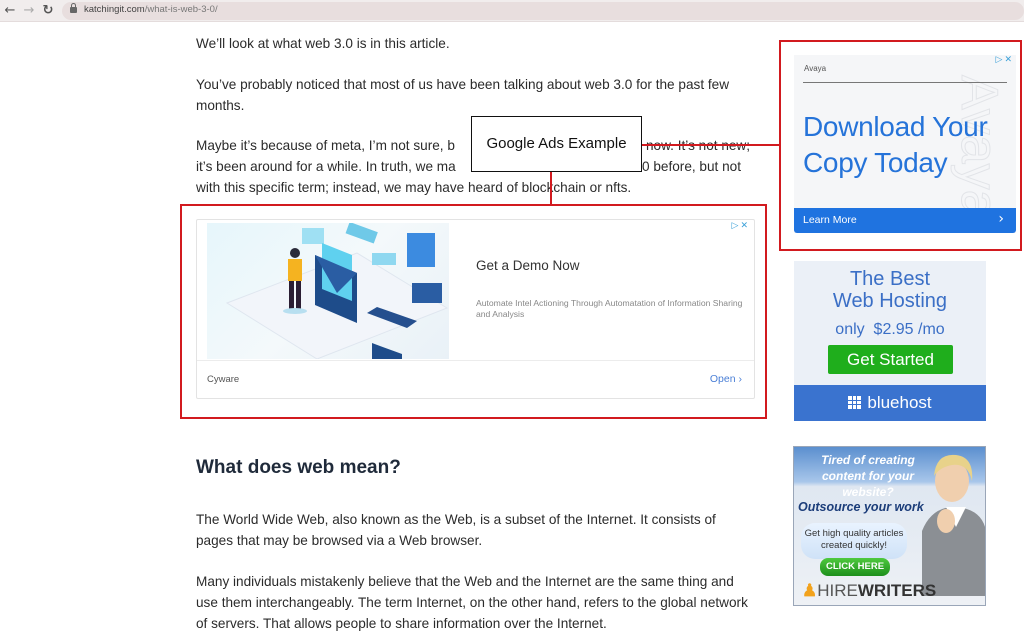 This screenshot has height=637, width=1024. Describe the element at coordinates (551, 188) in the screenshot. I see `callout-connector-down` at that location.